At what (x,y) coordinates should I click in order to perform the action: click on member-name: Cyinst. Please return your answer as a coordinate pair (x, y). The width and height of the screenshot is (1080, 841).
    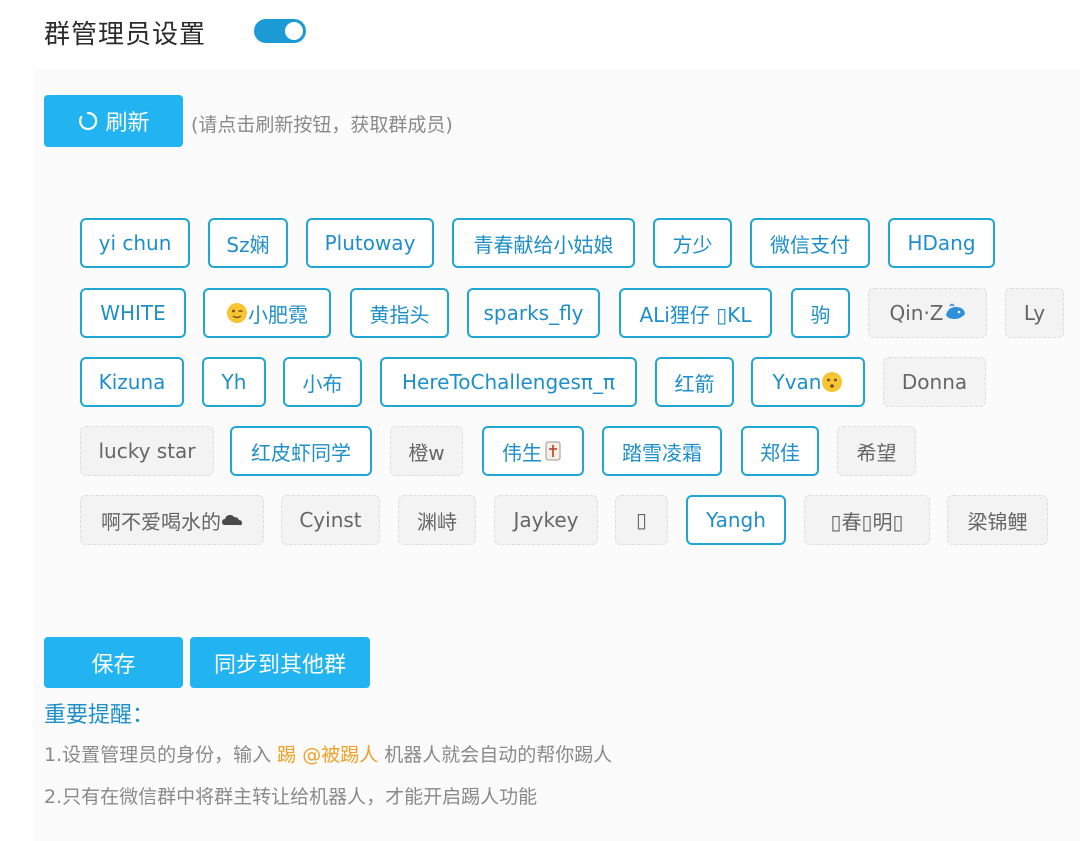
    Looking at the image, I should click on (330, 520).